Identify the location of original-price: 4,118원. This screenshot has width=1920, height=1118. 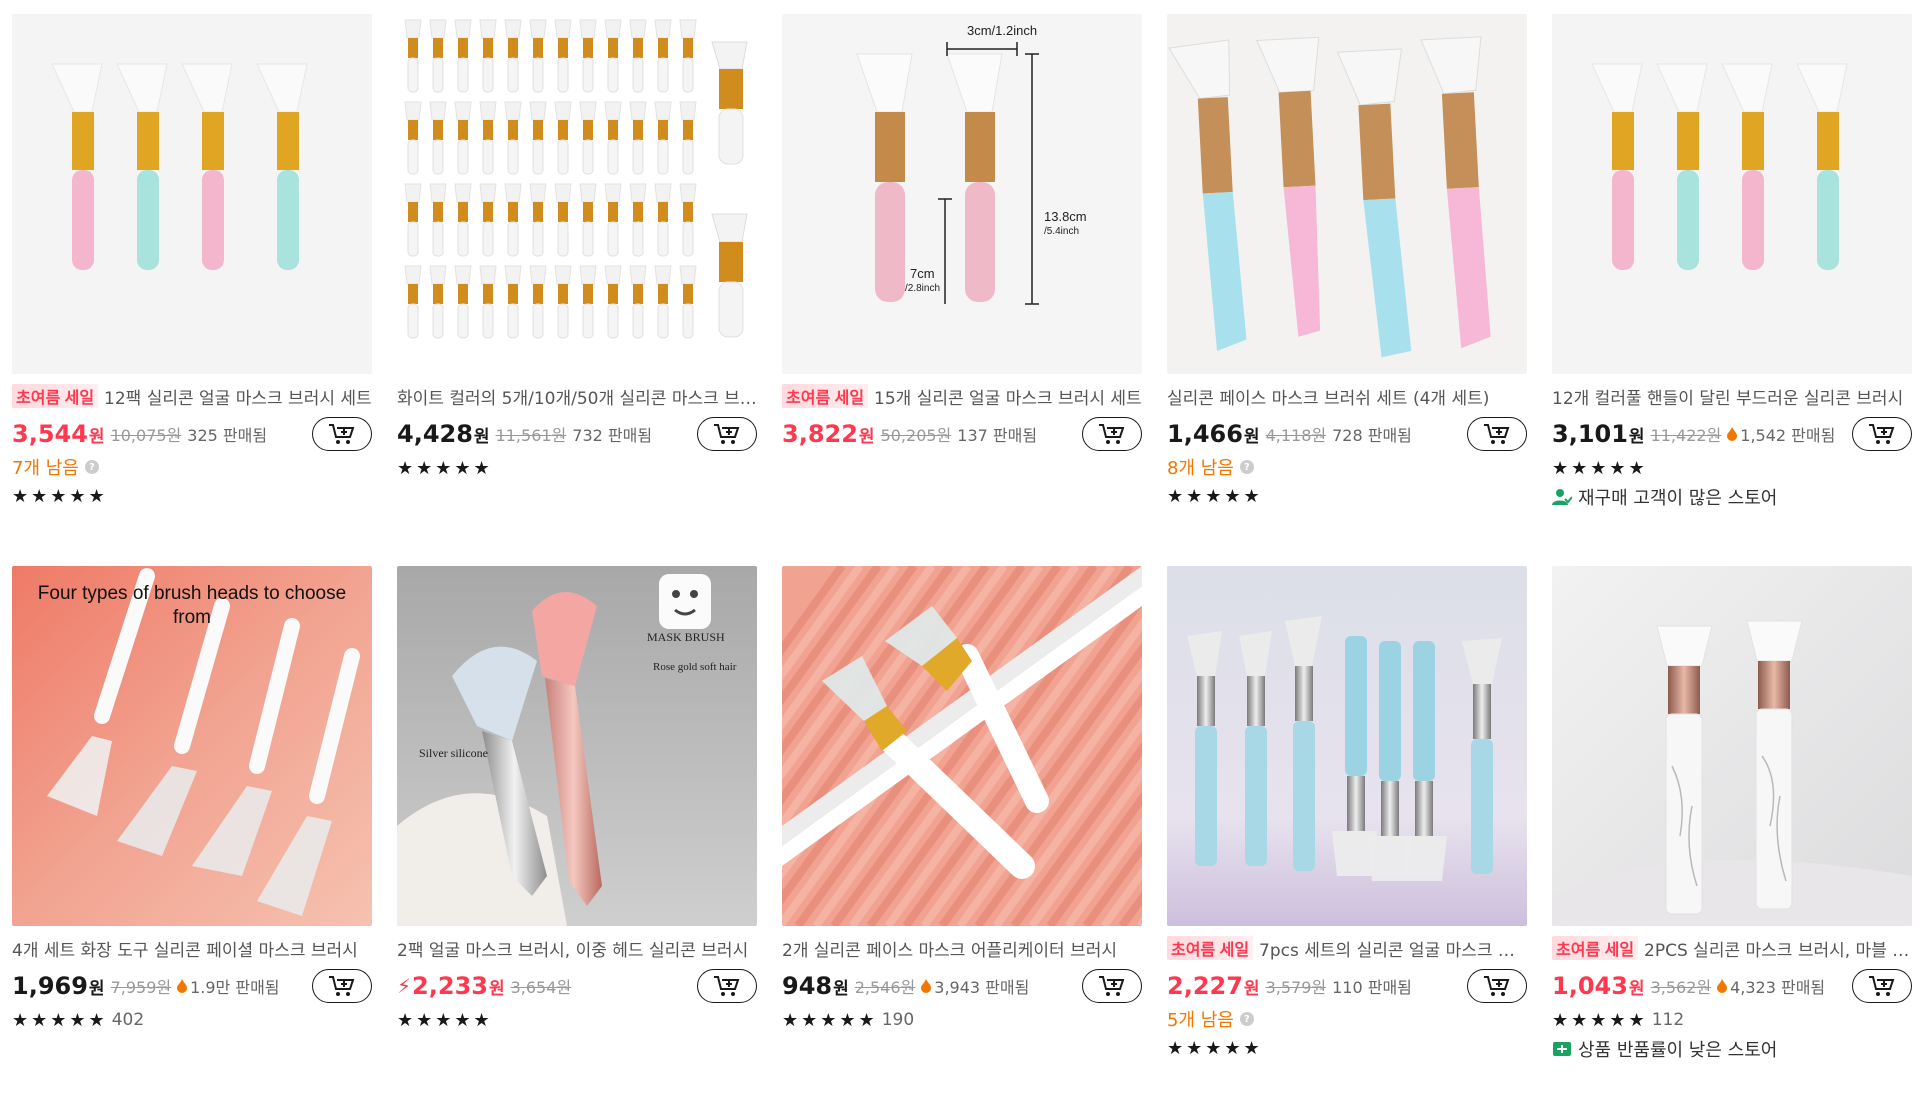
(1296, 435).